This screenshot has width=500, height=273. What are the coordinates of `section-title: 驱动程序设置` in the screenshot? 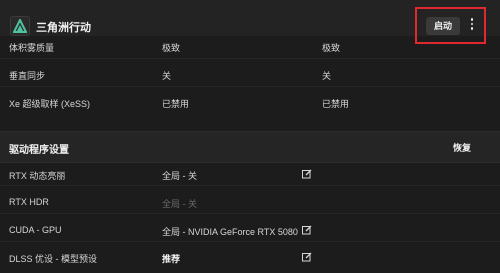 It's located at (39, 150).